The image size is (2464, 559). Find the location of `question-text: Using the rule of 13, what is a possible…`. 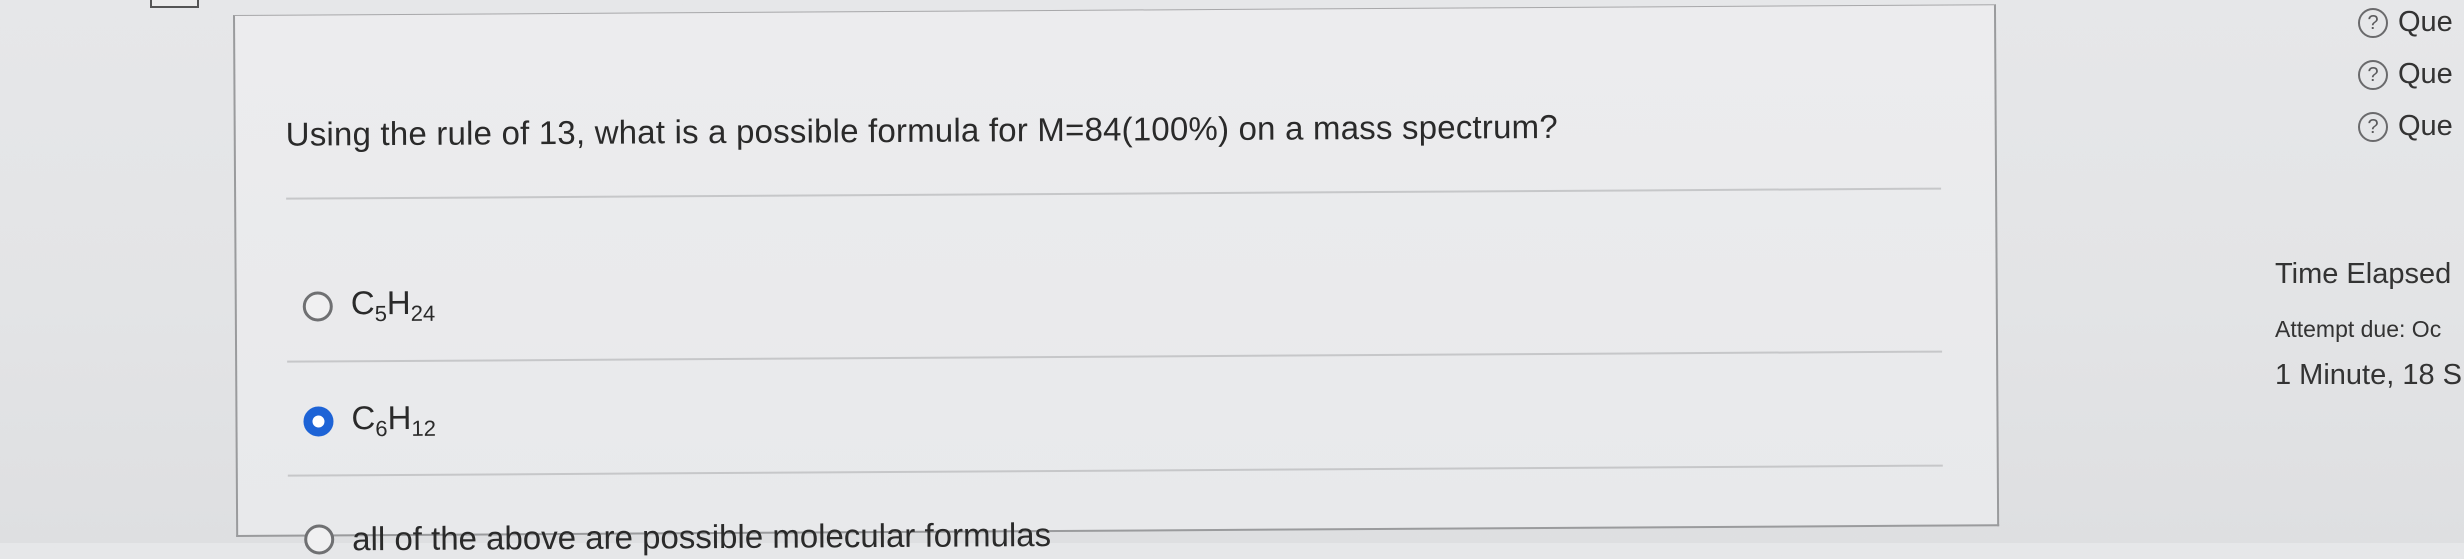

question-text: Using the rule of 13, what is a possible… is located at coordinates (921, 130).